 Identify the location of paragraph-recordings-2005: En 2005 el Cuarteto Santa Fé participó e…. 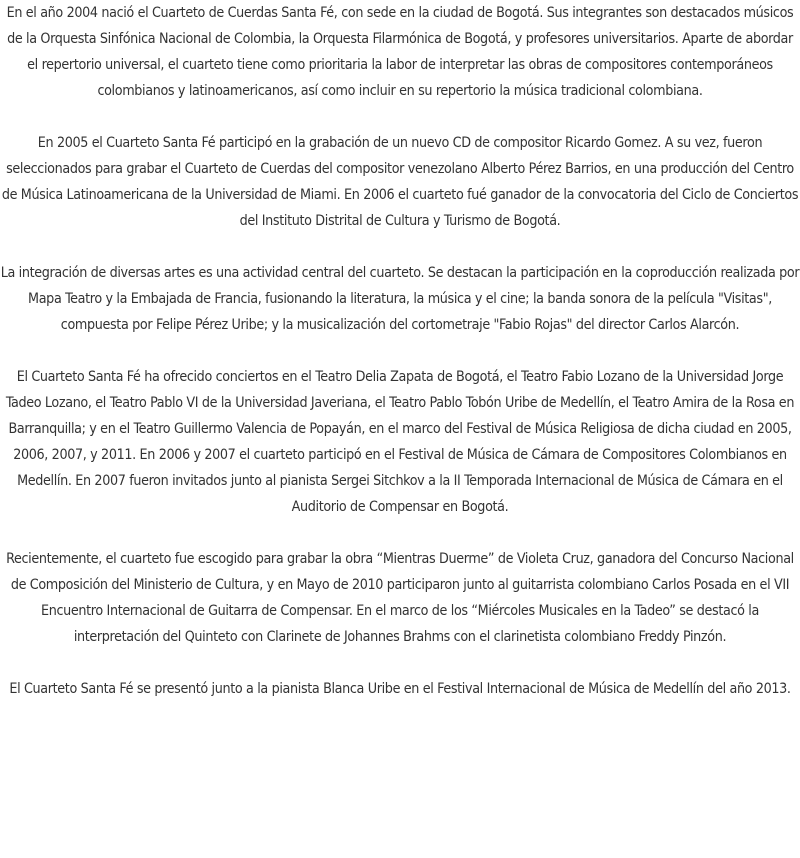
(400, 182).